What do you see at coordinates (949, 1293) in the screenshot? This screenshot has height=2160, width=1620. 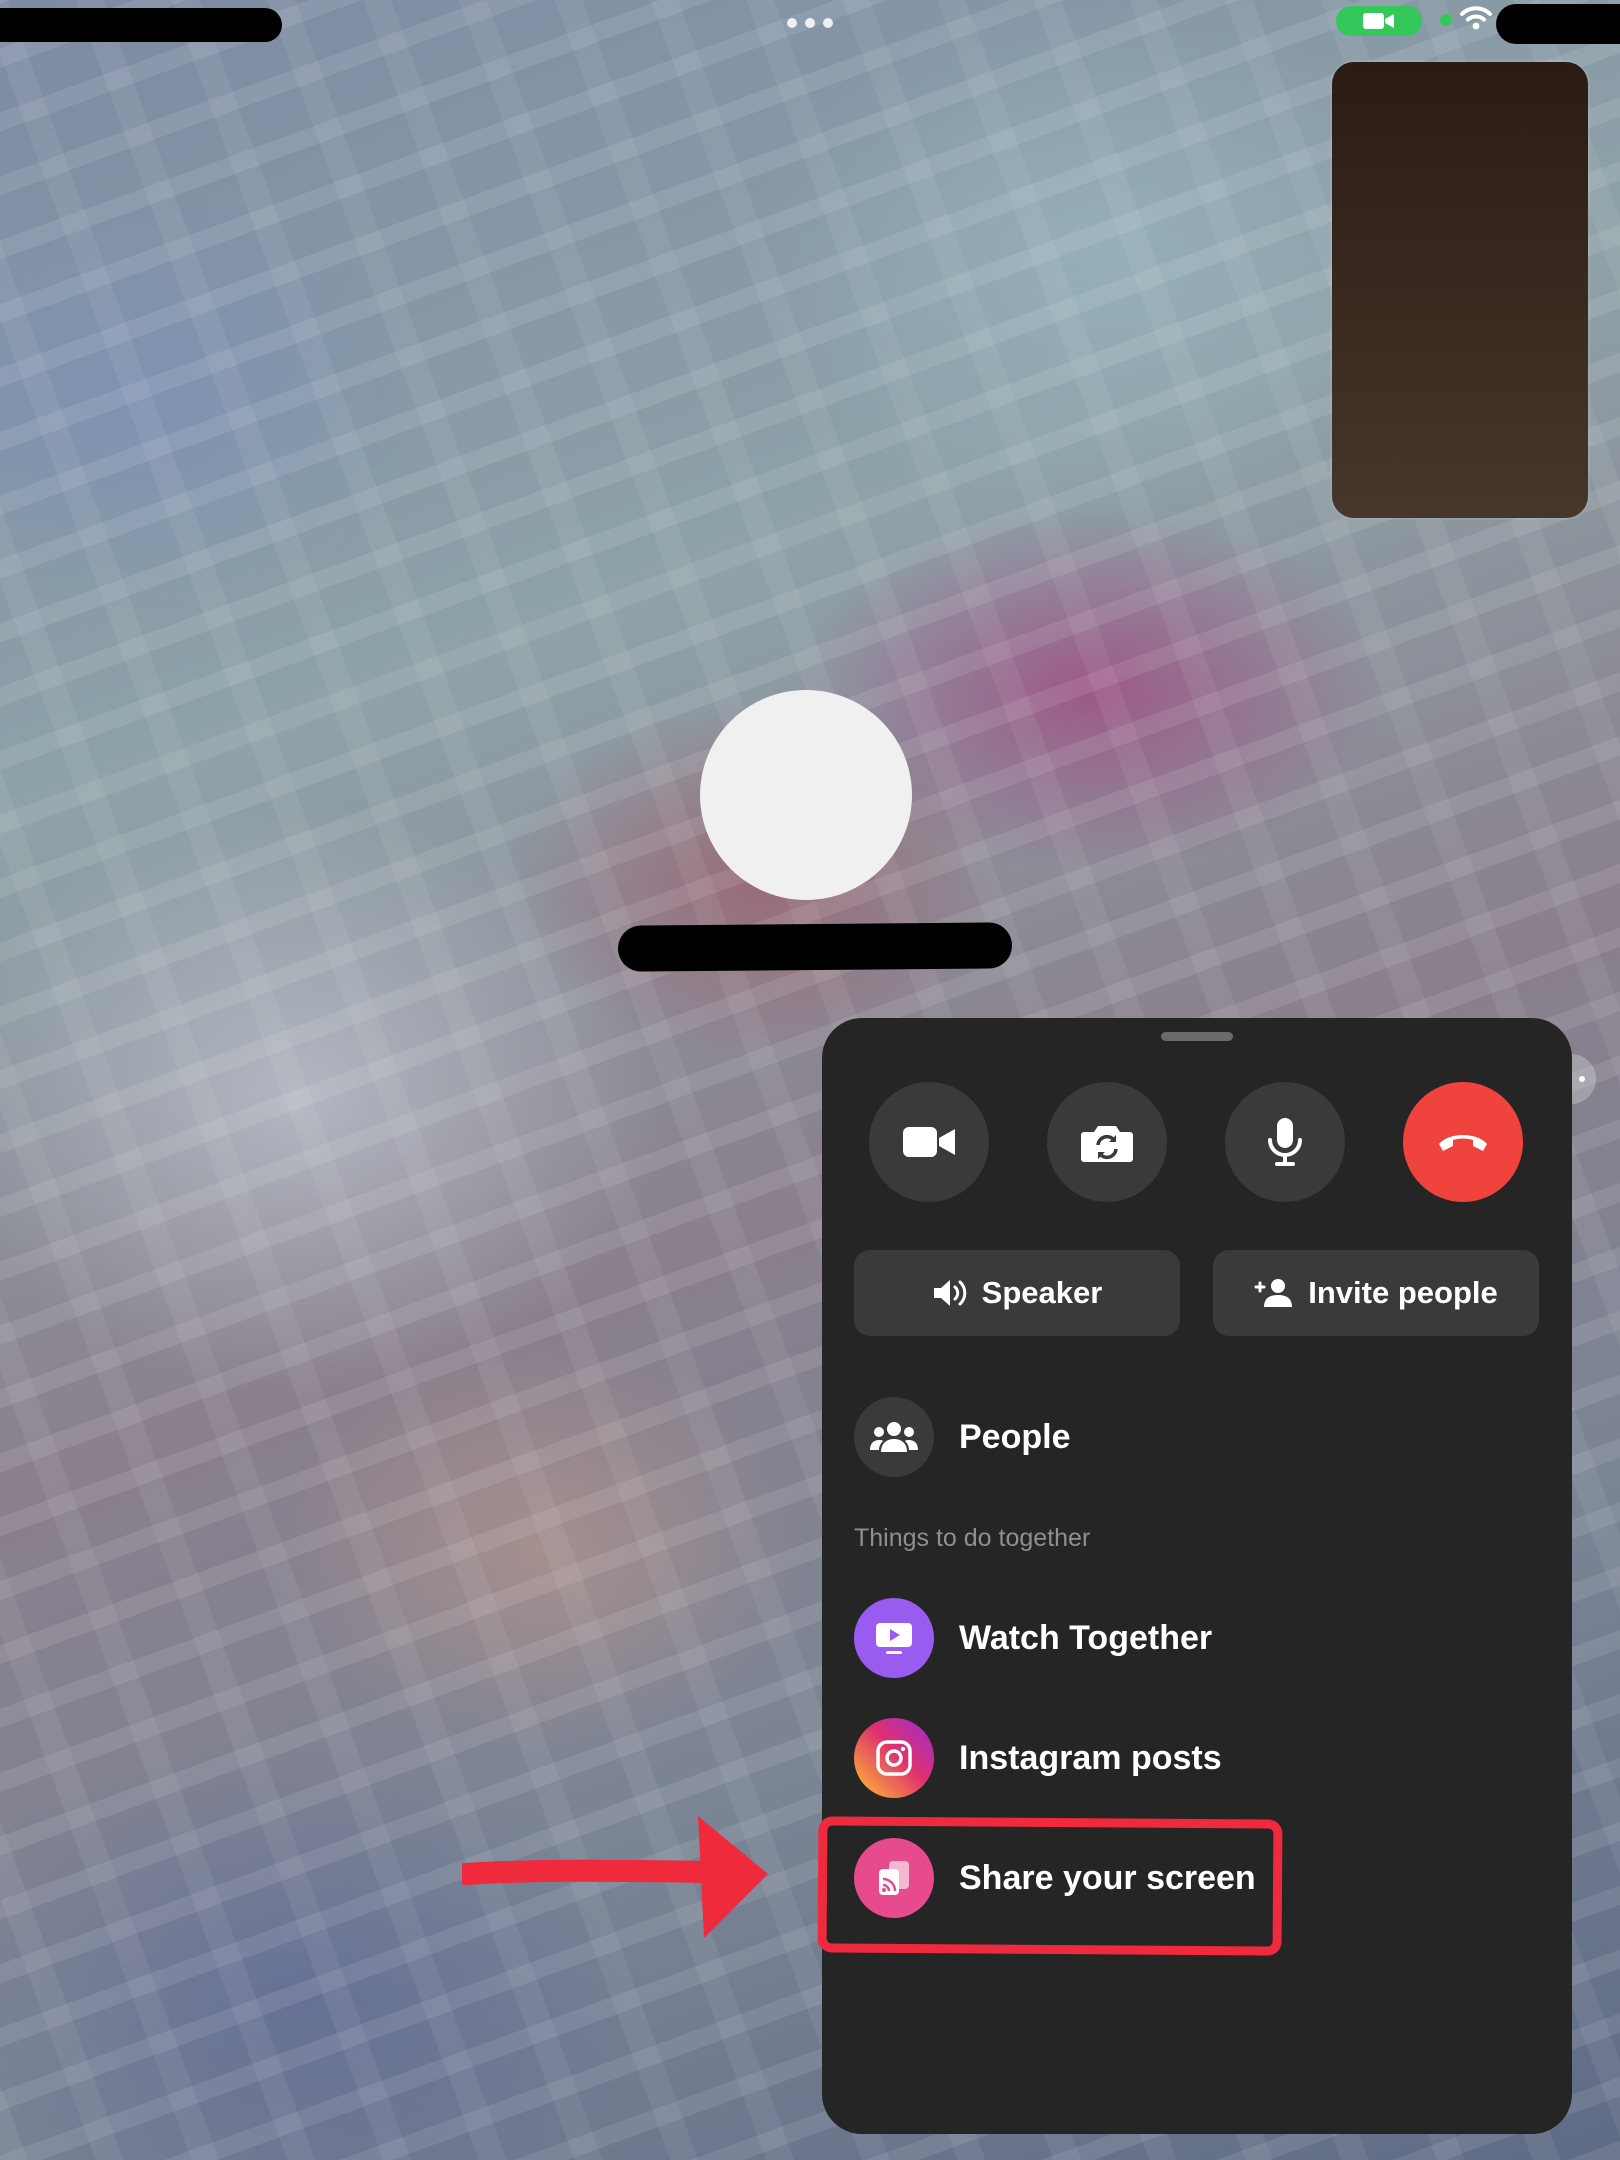 I see `speaker-icon` at bounding box center [949, 1293].